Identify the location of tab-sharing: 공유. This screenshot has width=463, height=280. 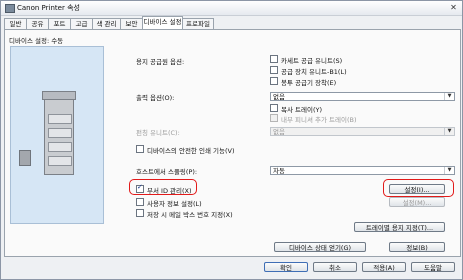
(37, 23).